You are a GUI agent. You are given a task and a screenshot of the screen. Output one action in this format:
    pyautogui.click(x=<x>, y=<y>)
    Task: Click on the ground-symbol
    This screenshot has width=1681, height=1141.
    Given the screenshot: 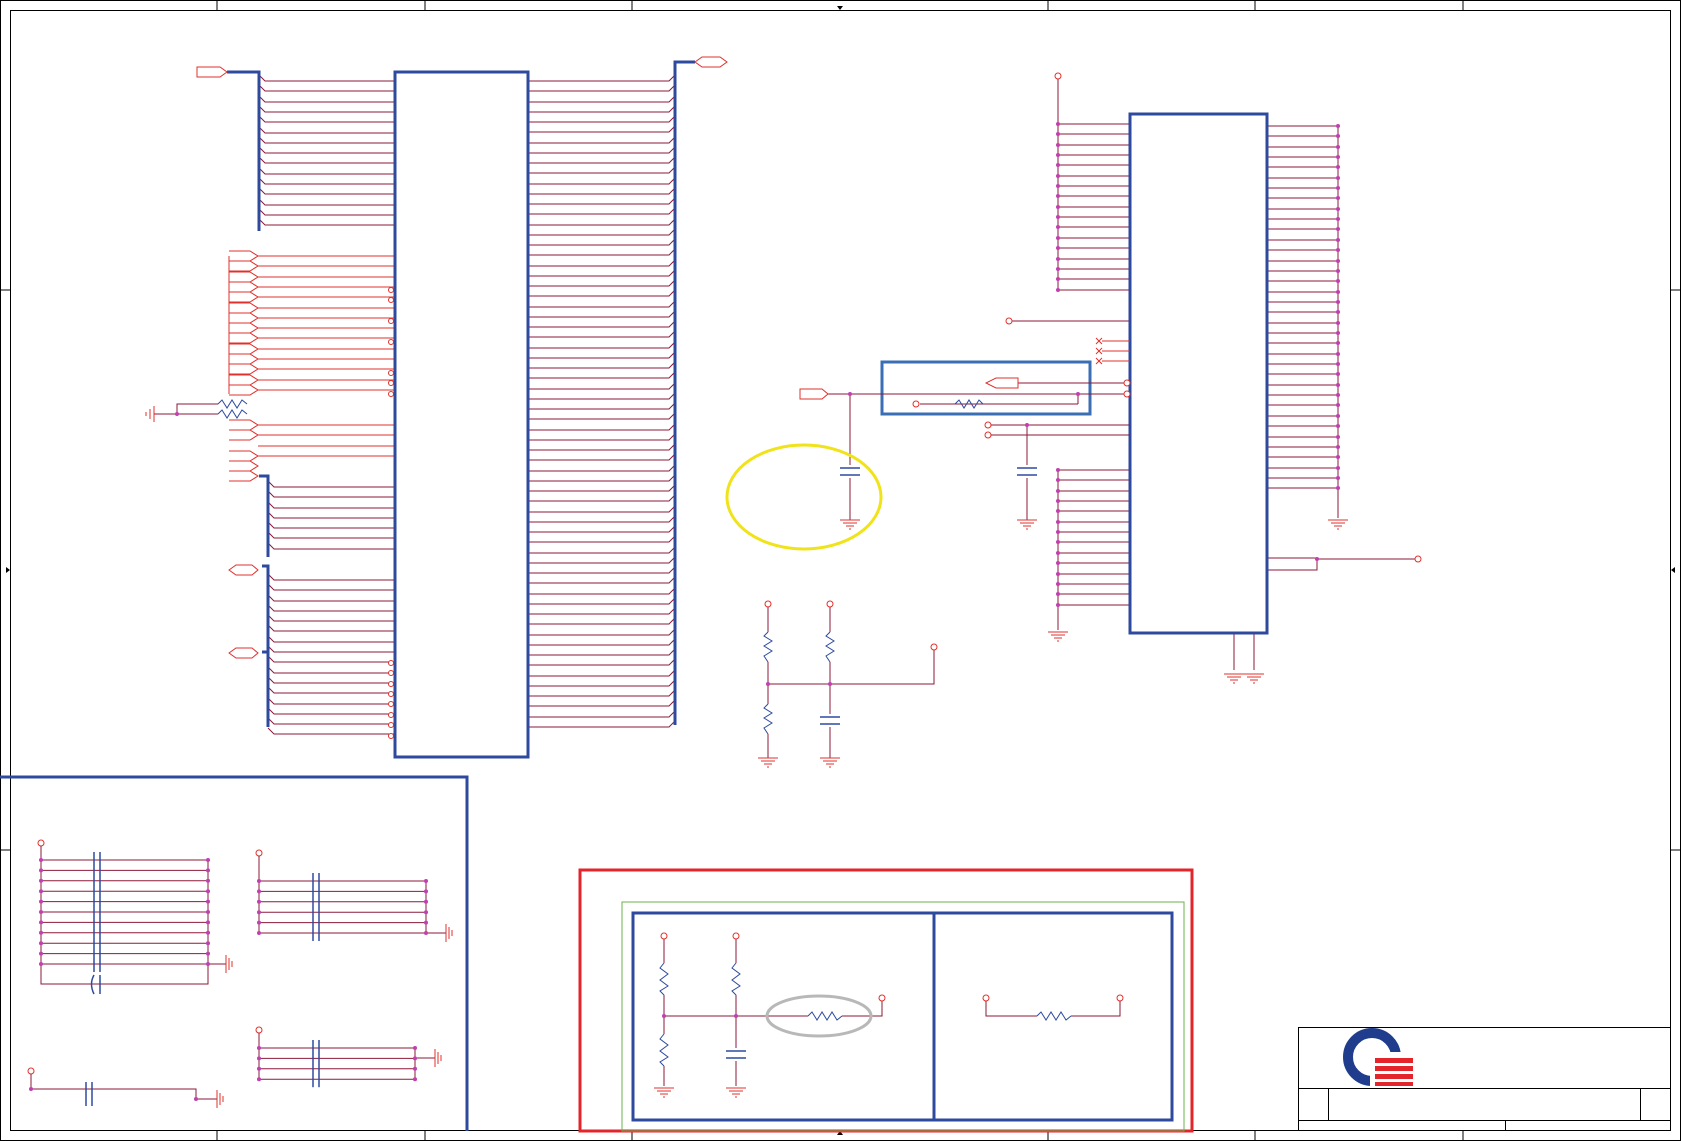 What is the action you would take?
    pyautogui.click(x=850, y=524)
    